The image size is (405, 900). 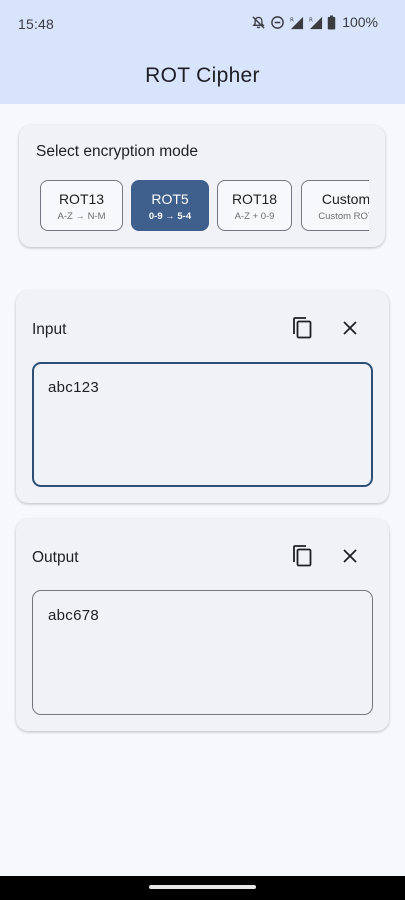 I want to click on battery-icon, so click(x=331, y=22).